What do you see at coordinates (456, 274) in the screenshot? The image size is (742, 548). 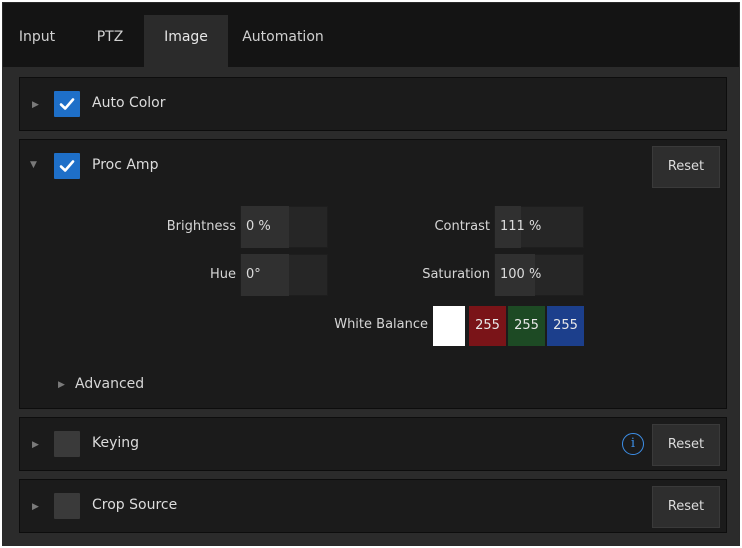 I see `saturation-label: Saturation` at bounding box center [456, 274].